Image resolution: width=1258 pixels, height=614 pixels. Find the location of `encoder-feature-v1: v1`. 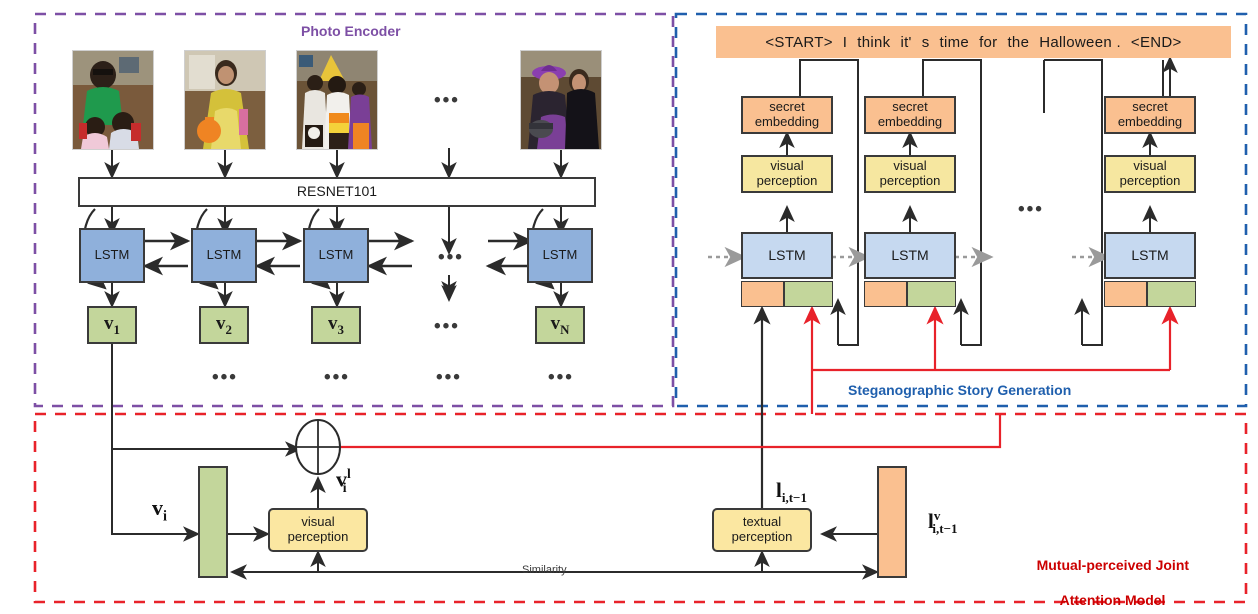

encoder-feature-v1: v1 is located at coordinates (112, 325).